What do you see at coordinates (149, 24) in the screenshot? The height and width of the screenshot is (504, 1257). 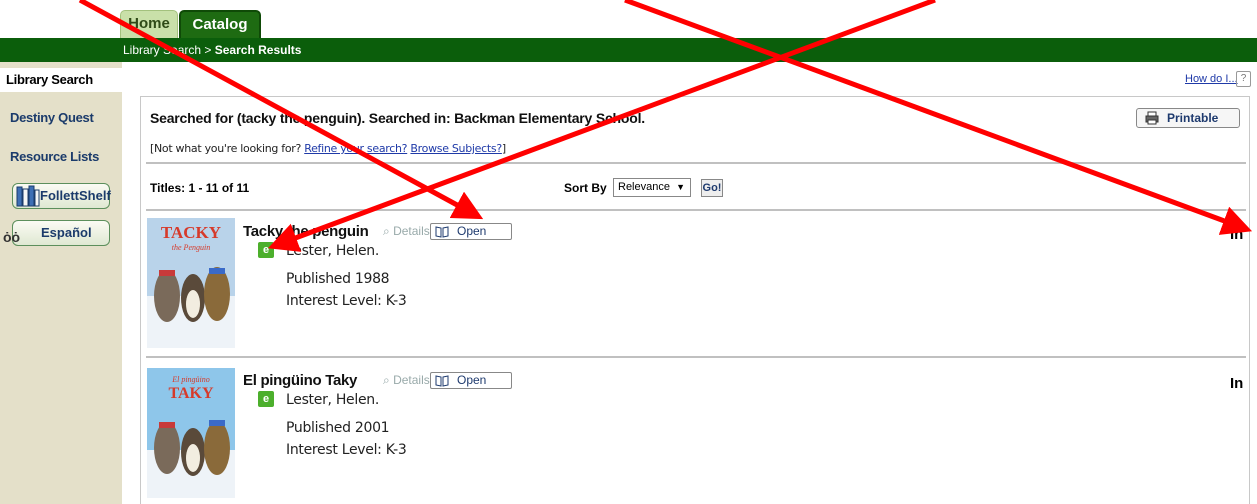 I see `tab-home: Home` at bounding box center [149, 24].